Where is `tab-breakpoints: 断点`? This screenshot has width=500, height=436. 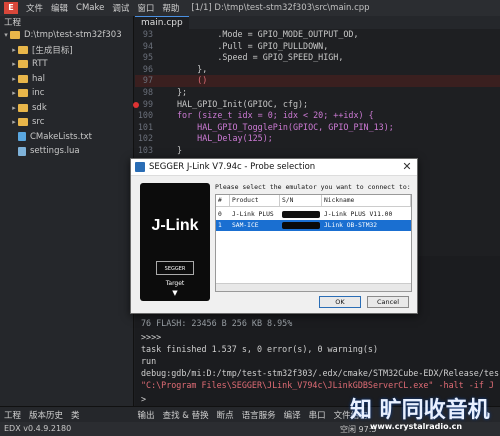
tab-breakpoints: 断点 is located at coordinates (225, 415).